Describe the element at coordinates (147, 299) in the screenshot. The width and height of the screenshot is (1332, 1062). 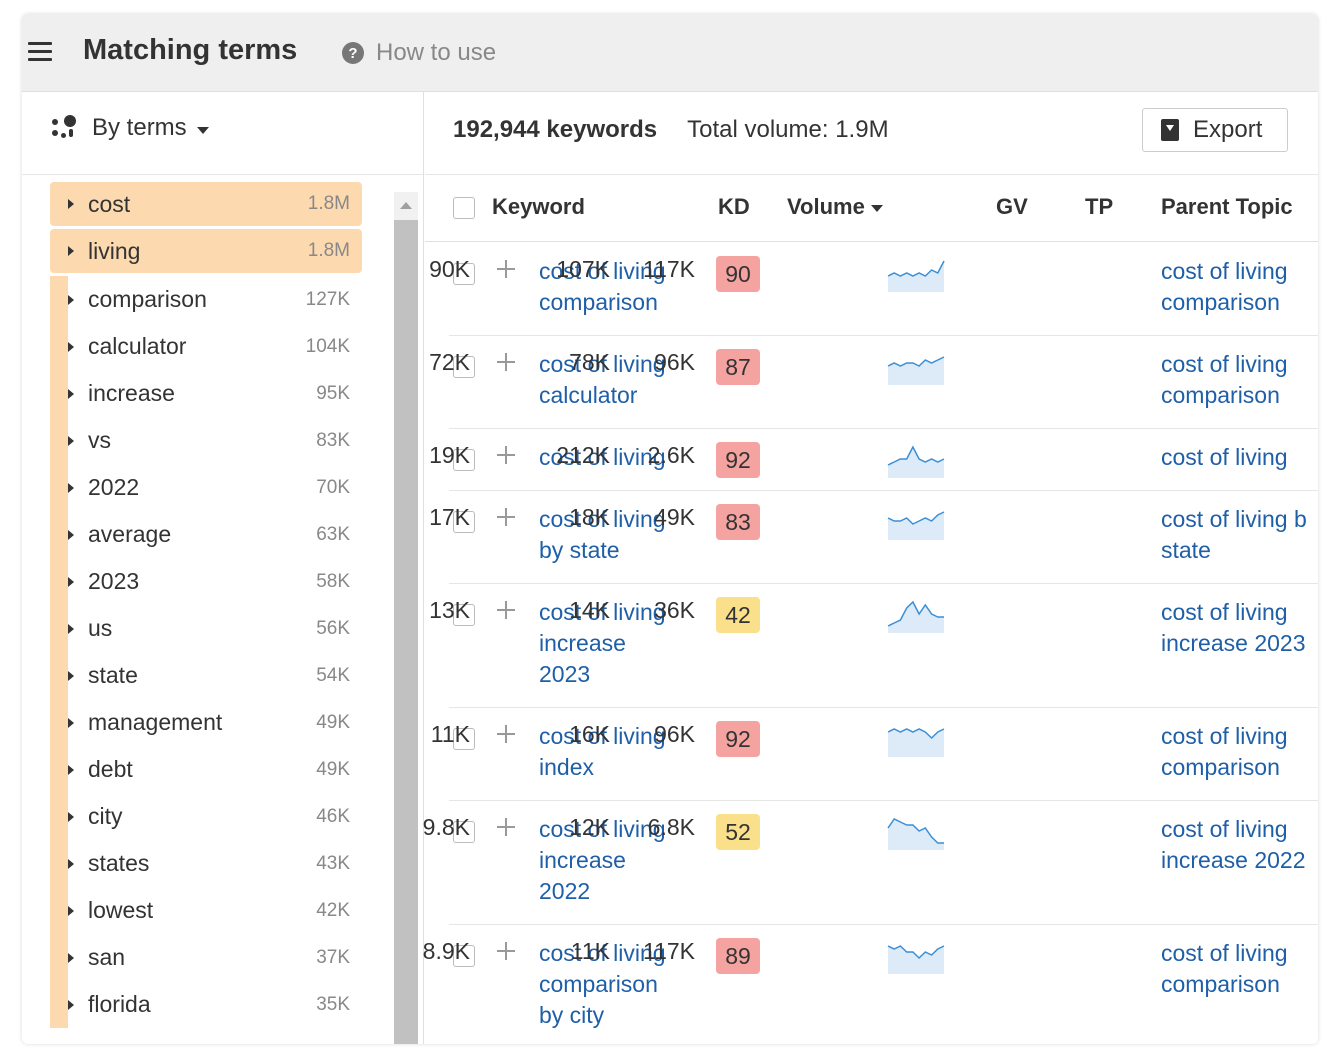
I see `term-label: comparison` at that location.